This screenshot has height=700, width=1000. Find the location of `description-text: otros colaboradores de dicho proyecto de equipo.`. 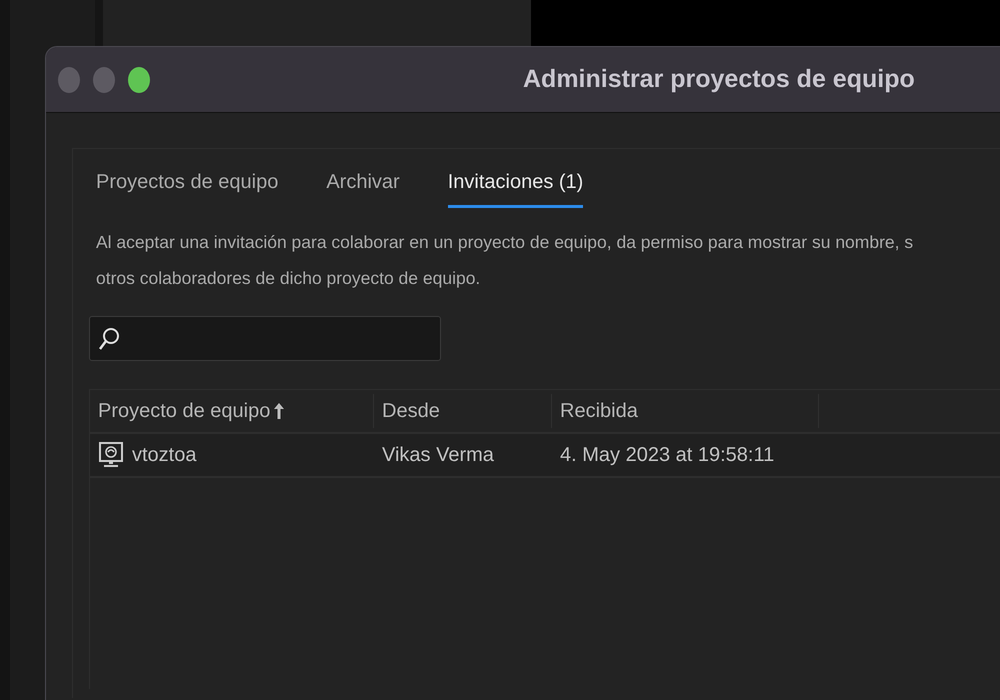

description-text: otros colaboradores de dicho proyecto de equipo. is located at coordinates (289, 278).